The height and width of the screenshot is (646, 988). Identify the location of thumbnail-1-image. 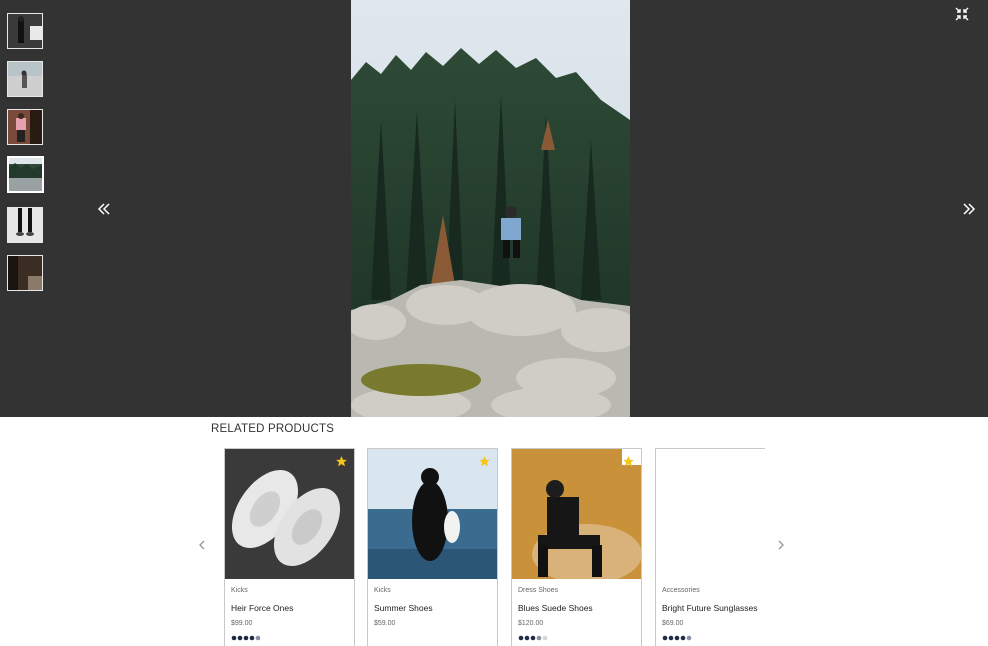
(25, 31).